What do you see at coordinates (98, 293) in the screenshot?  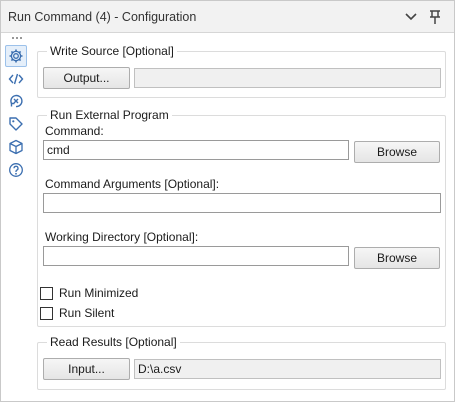 I see `run-minimized-label: Run Minimized` at bounding box center [98, 293].